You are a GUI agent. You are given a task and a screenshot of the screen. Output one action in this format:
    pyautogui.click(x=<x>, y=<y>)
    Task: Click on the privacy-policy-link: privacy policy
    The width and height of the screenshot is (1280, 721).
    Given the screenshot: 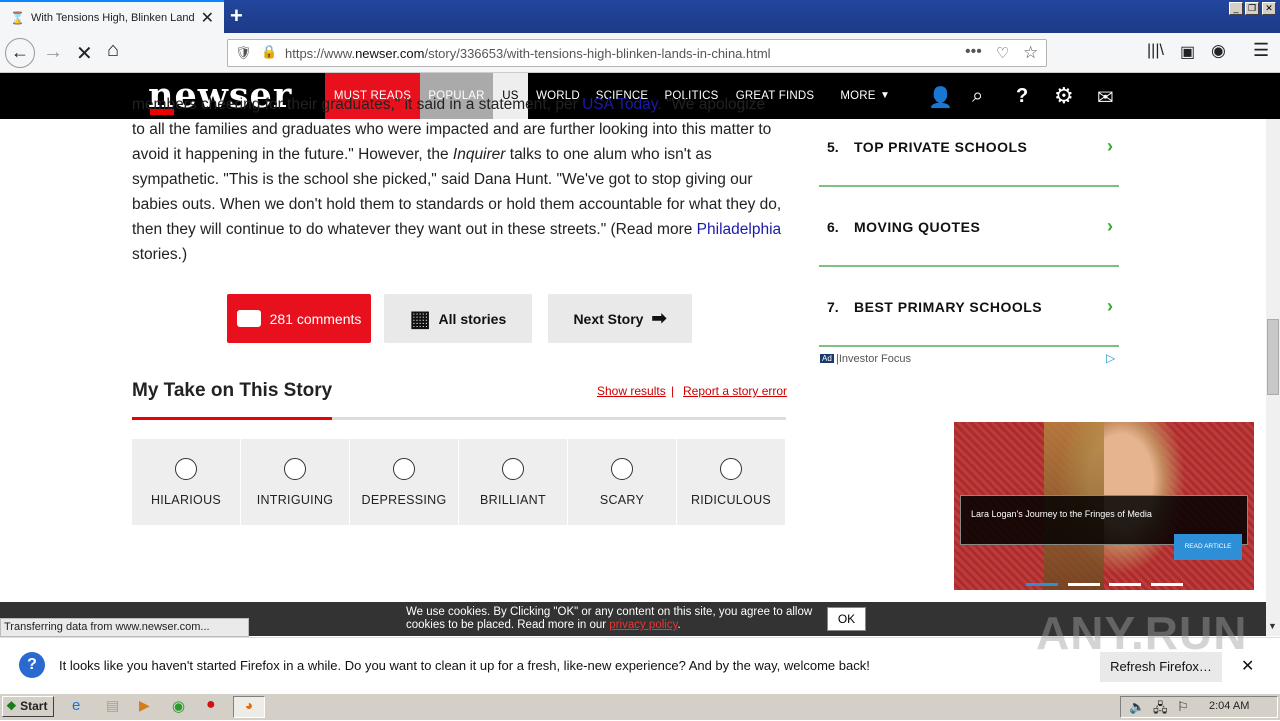 What is the action you would take?
    pyautogui.click(x=643, y=625)
    